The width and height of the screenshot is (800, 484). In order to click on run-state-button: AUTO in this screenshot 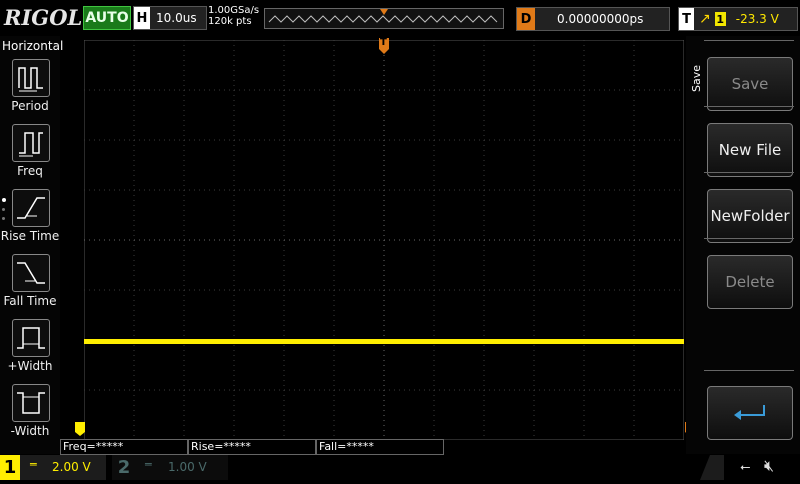, I will do `click(107, 18)`.